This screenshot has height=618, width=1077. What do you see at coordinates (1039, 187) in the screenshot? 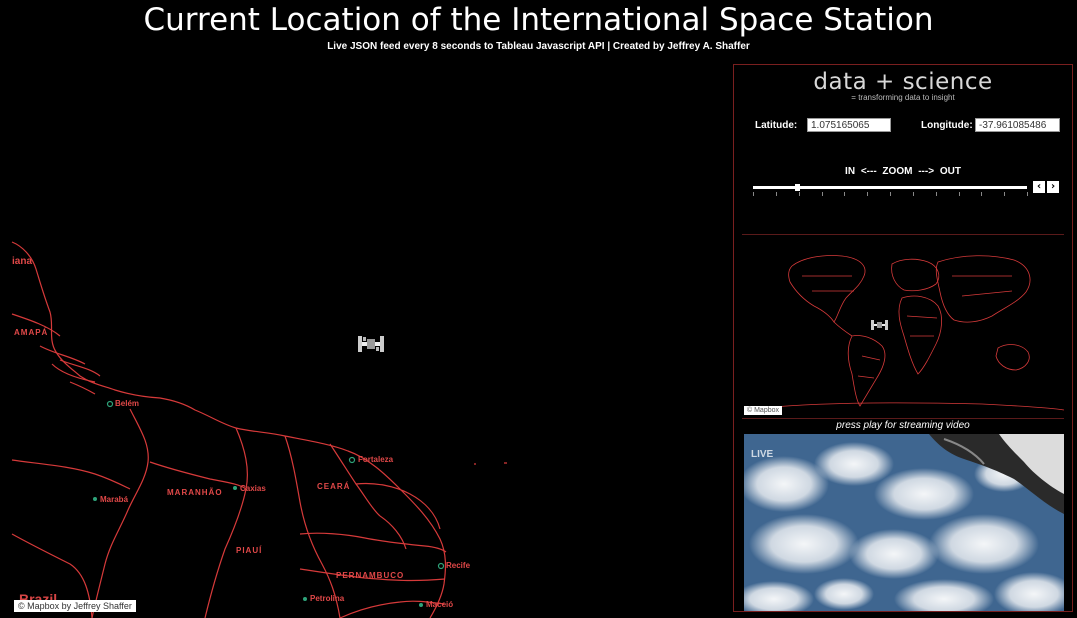
I see `zoom-prev-button: ‹` at bounding box center [1039, 187].